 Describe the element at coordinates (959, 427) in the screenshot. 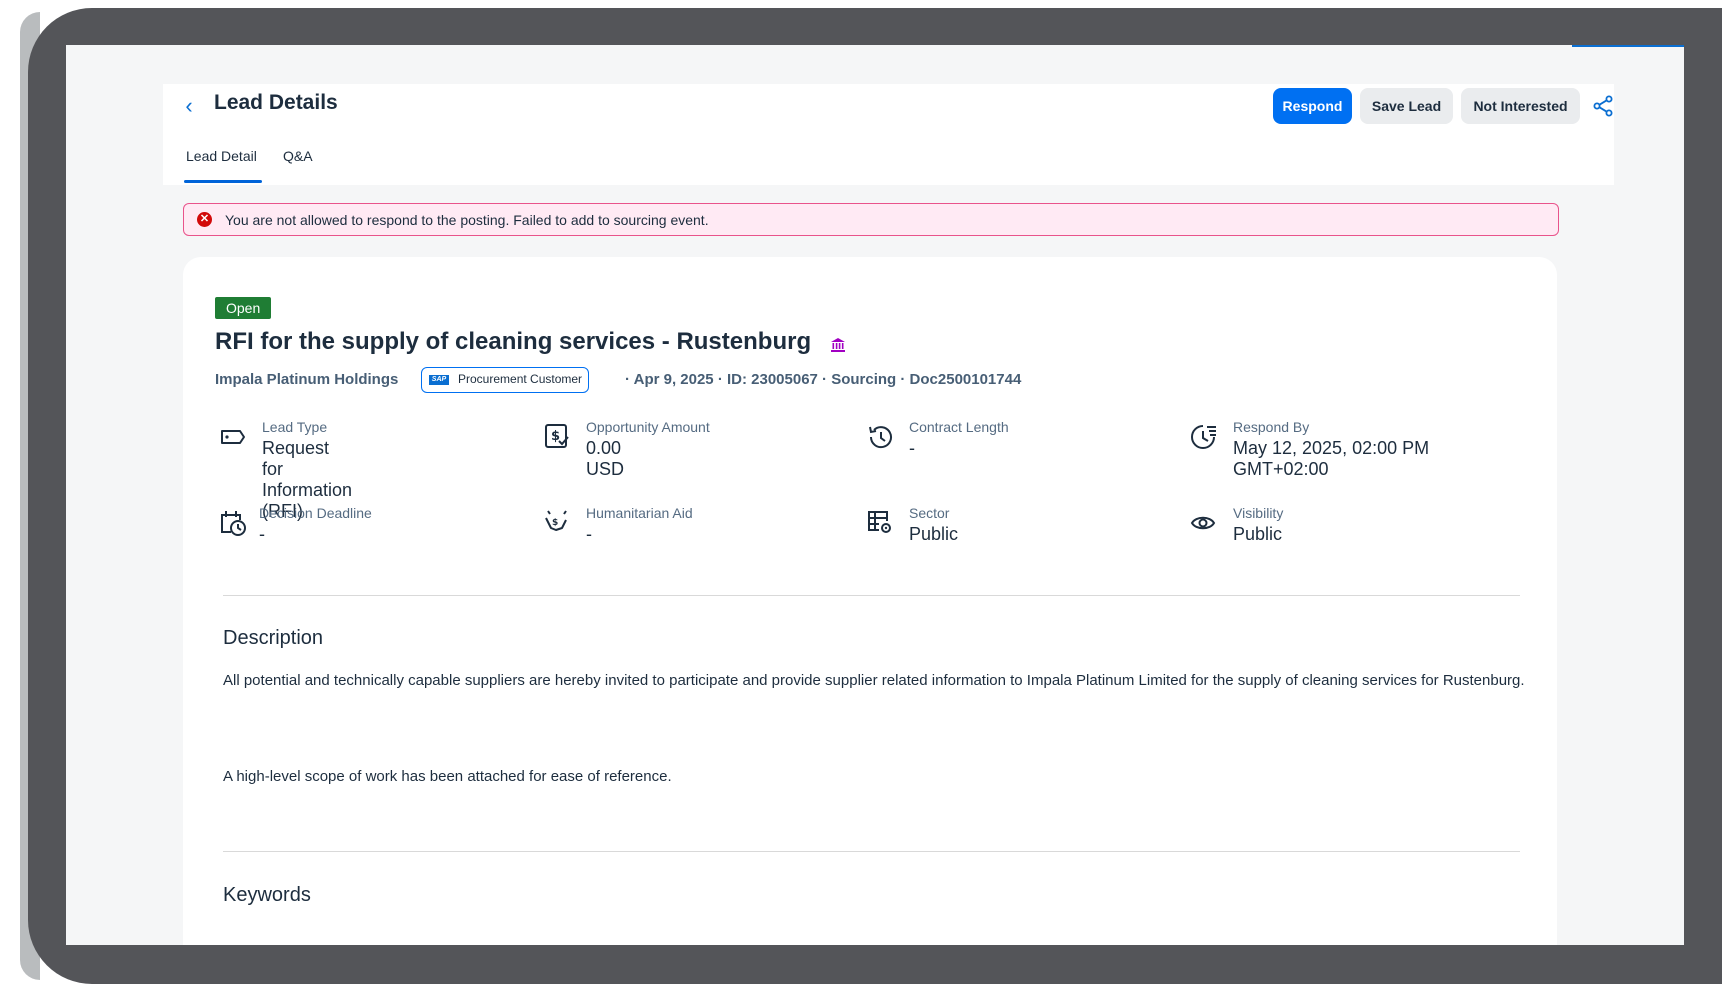

I see `field-label: Contract Length` at that location.